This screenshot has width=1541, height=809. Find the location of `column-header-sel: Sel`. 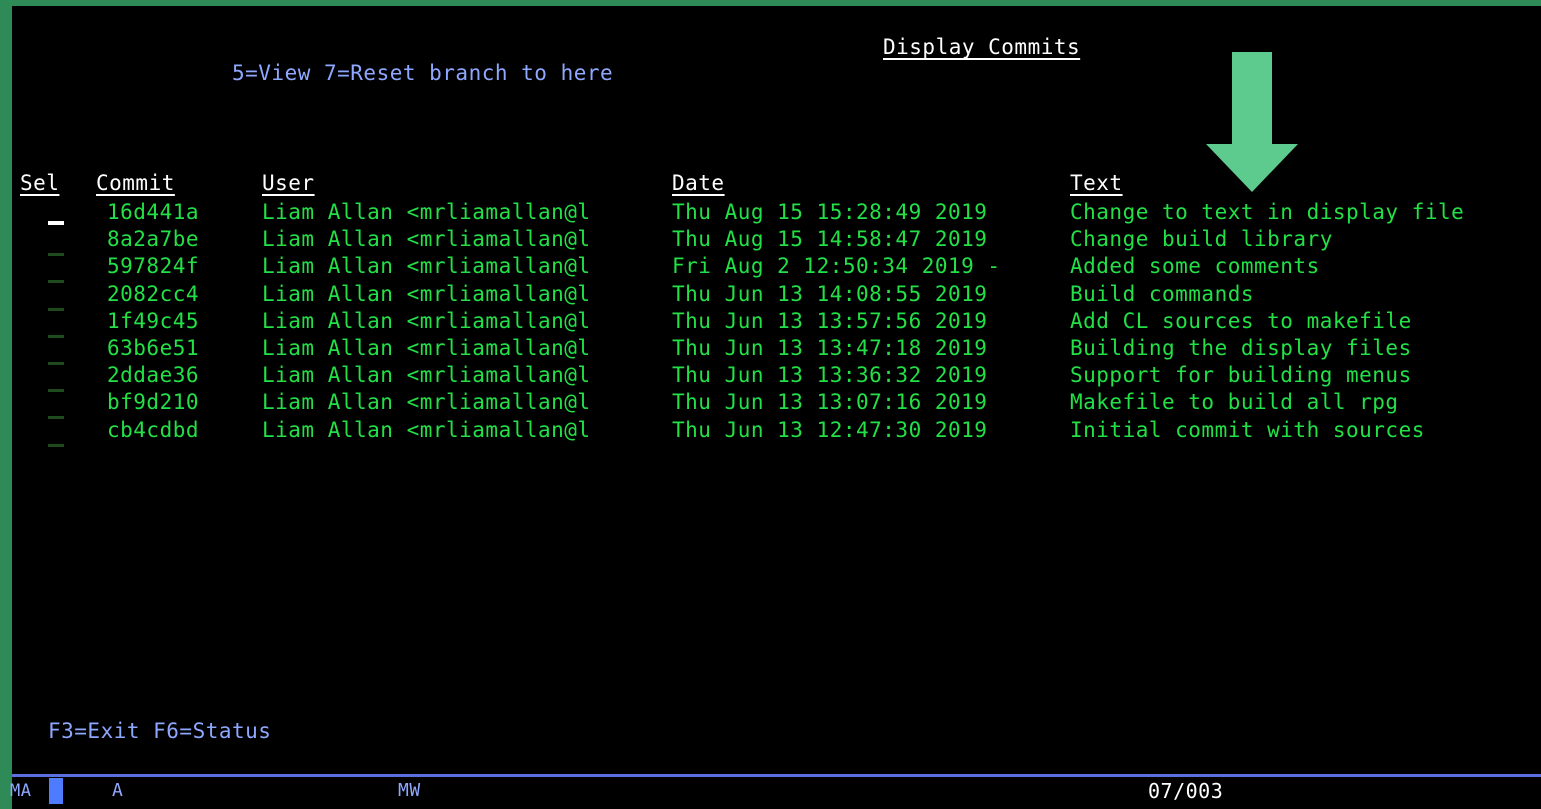

column-header-sel: Sel is located at coordinates (40, 183).